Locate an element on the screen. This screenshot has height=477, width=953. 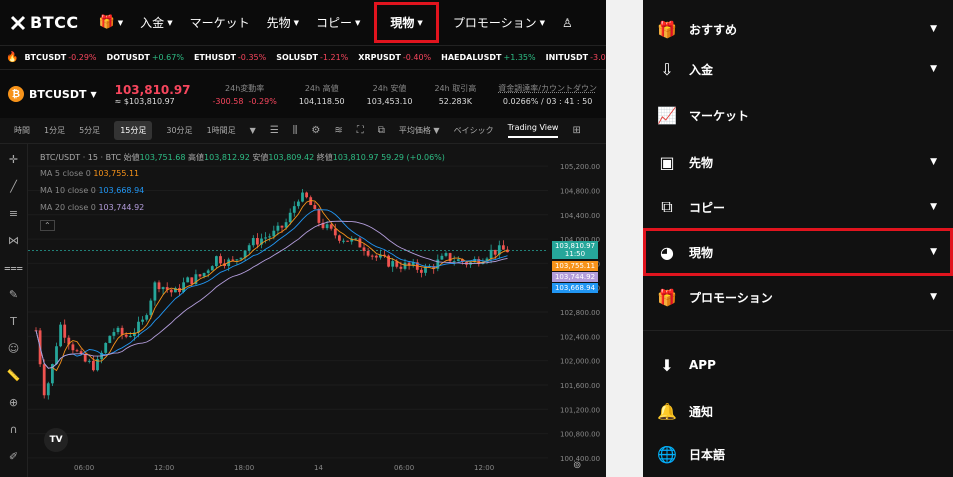
tab-tradingview: Trading View is located at coordinates (533, 130).